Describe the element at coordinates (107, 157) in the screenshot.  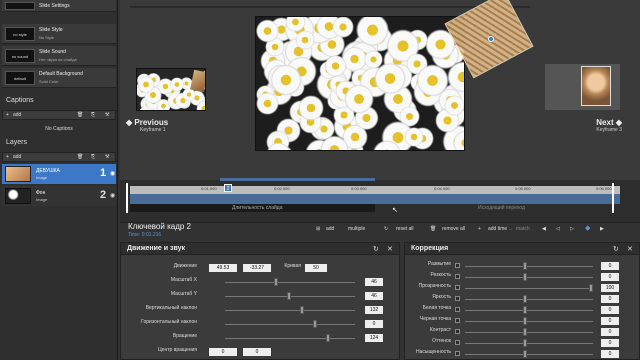
I see `layers-tools-icon: ⚒` at that location.